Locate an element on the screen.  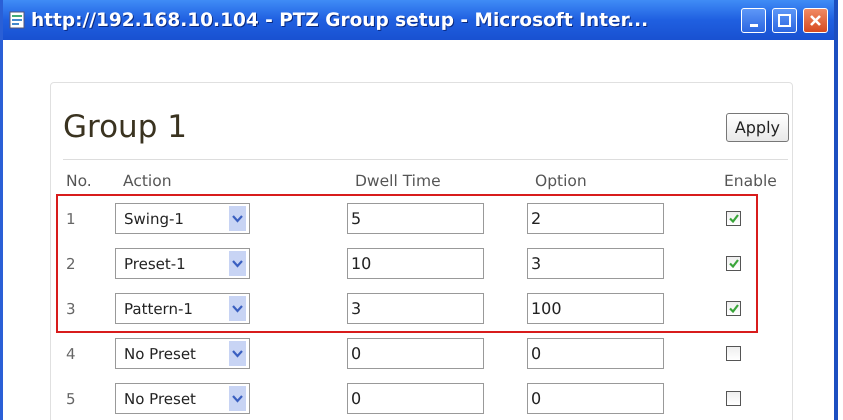
minimize-button is located at coordinates (753, 20).